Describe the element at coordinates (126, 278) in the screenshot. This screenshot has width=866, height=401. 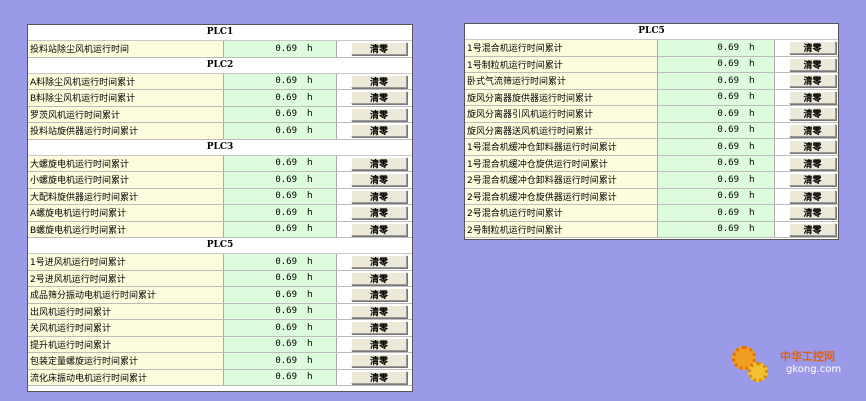
I see `row-label: 2号进风机运行时间累计` at that location.